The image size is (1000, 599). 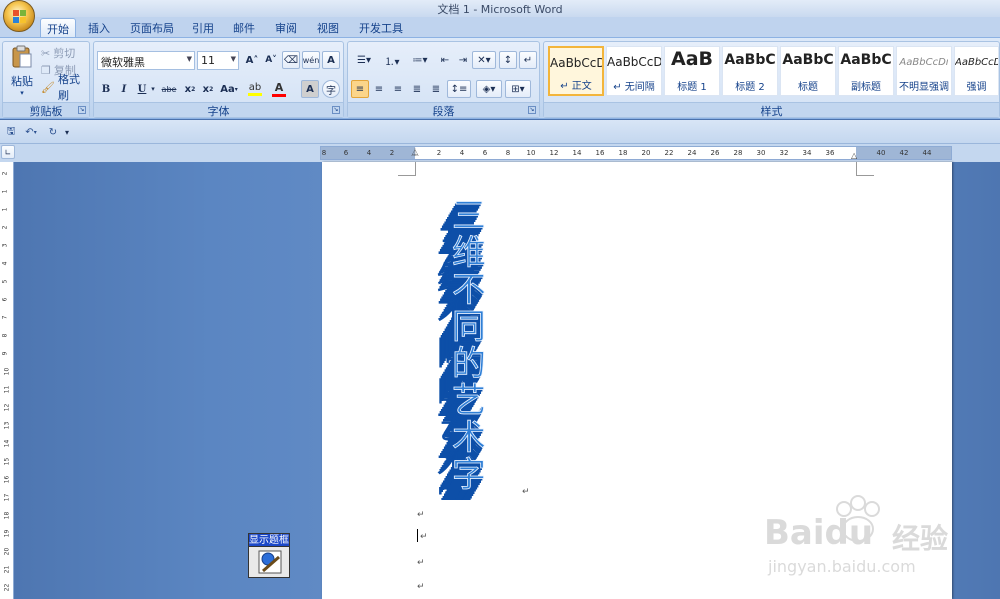 What do you see at coordinates (484, 60) in the screenshot?
I see `chinese-layout-button: ✕▾` at bounding box center [484, 60].